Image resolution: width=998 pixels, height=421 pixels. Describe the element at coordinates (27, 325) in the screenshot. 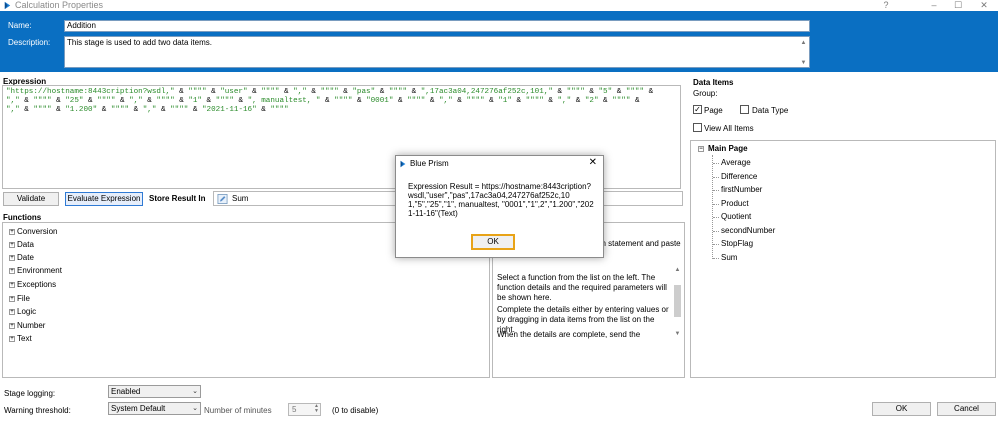

I see `function-group-number: + Number` at that location.